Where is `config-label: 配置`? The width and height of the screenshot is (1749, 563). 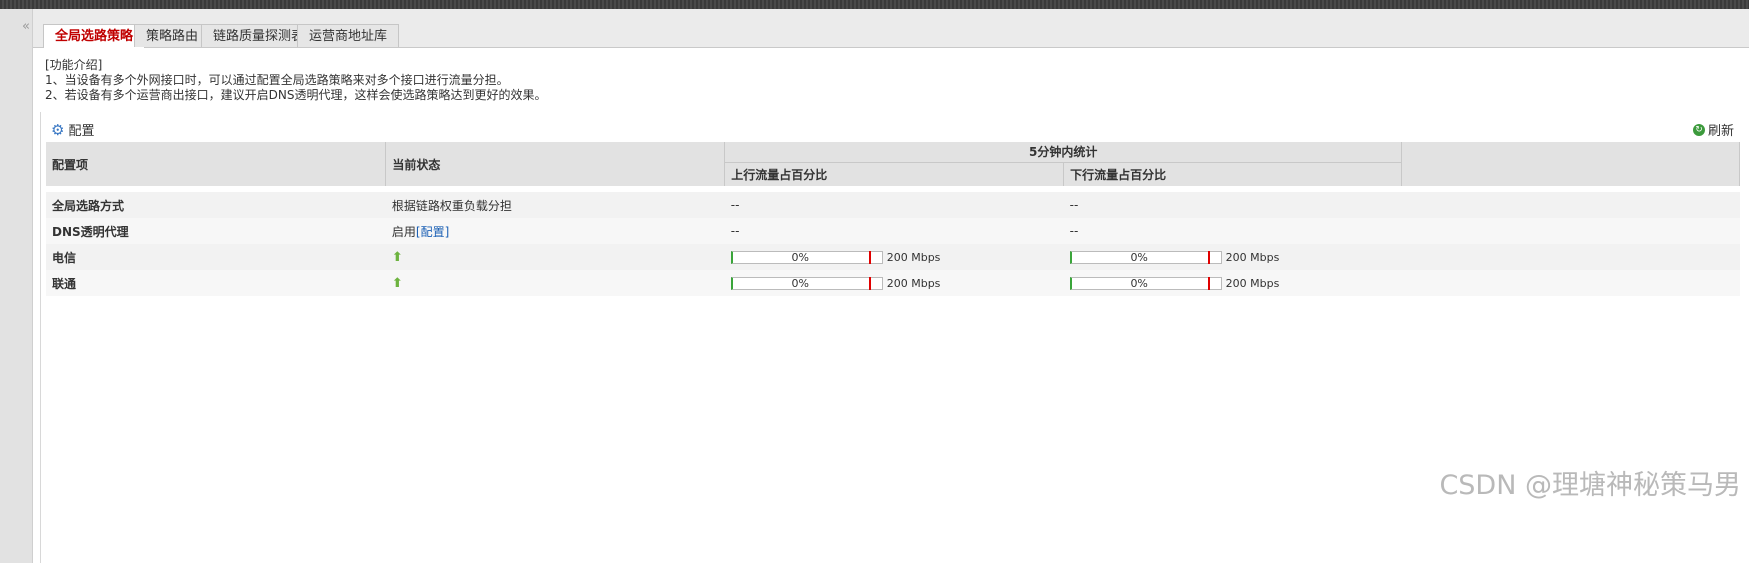
config-label: 配置 is located at coordinates (81, 131).